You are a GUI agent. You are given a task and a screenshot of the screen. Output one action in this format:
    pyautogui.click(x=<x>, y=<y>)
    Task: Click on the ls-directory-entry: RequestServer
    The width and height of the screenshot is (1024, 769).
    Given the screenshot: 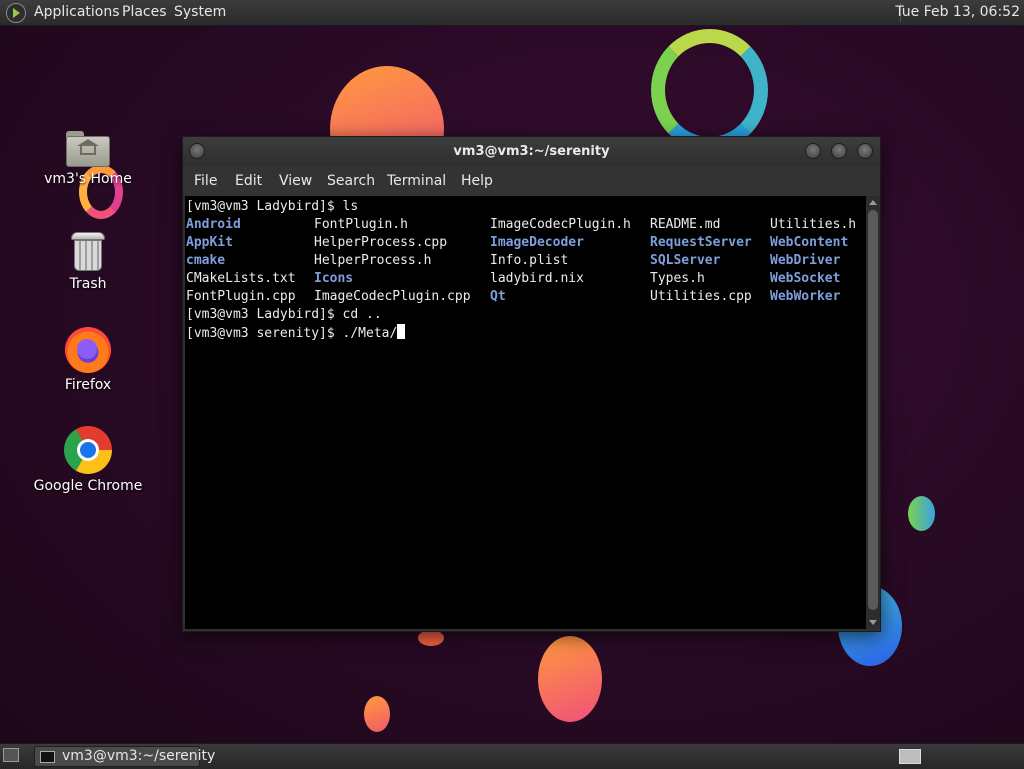 What is the action you would take?
    pyautogui.click(x=701, y=242)
    